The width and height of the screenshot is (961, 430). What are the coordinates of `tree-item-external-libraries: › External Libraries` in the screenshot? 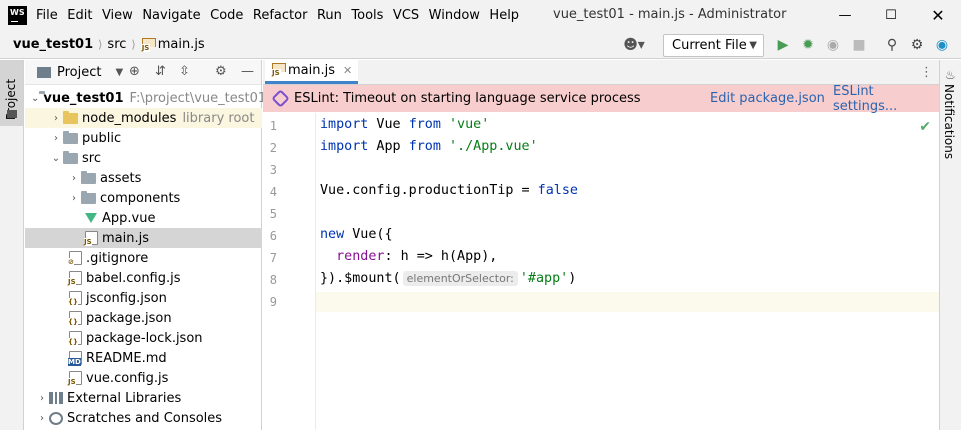 It's located at (143, 398).